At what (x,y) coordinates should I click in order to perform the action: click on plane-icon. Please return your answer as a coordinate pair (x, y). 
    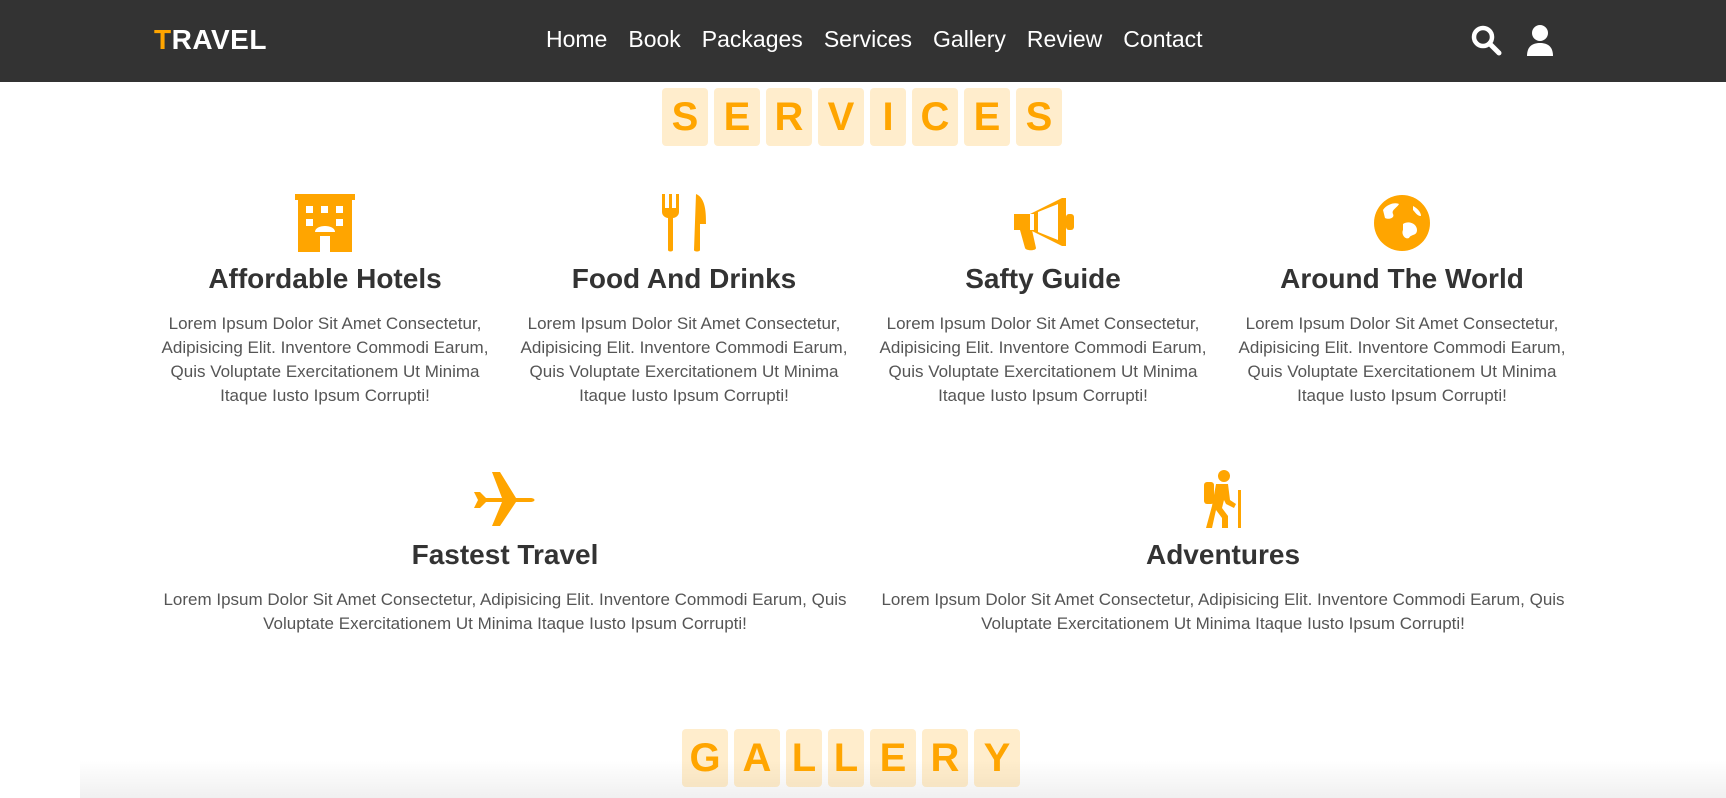
    Looking at the image, I should click on (504, 499).